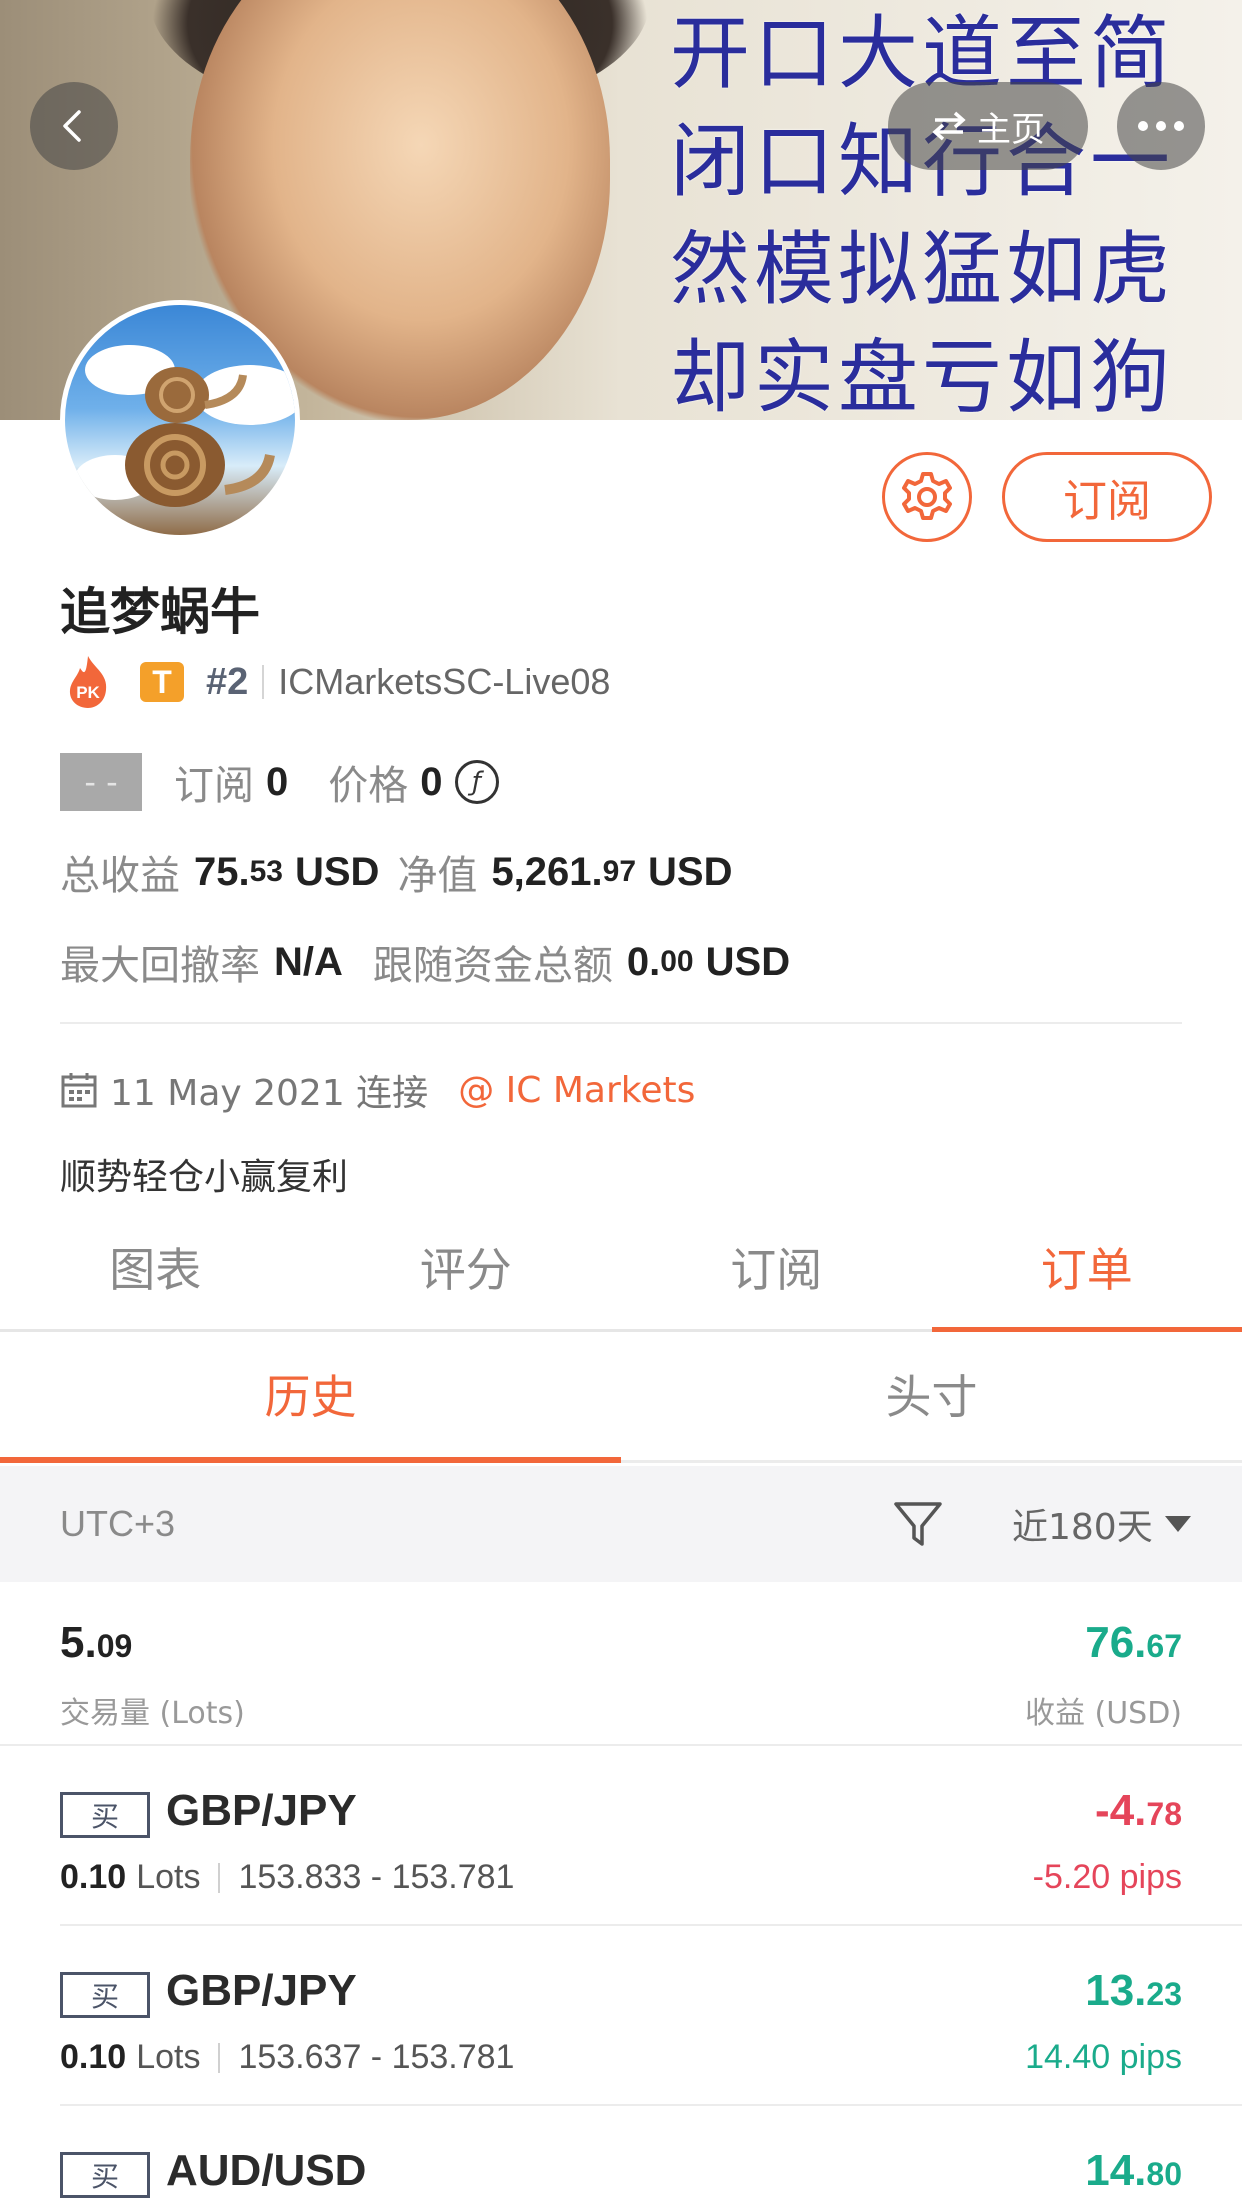 The image size is (1242, 2208). What do you see at coordinates (922, 269) in the screenshot?
I see `banner-line: 然模拟猛如虎` at bounding box center [922, 269].